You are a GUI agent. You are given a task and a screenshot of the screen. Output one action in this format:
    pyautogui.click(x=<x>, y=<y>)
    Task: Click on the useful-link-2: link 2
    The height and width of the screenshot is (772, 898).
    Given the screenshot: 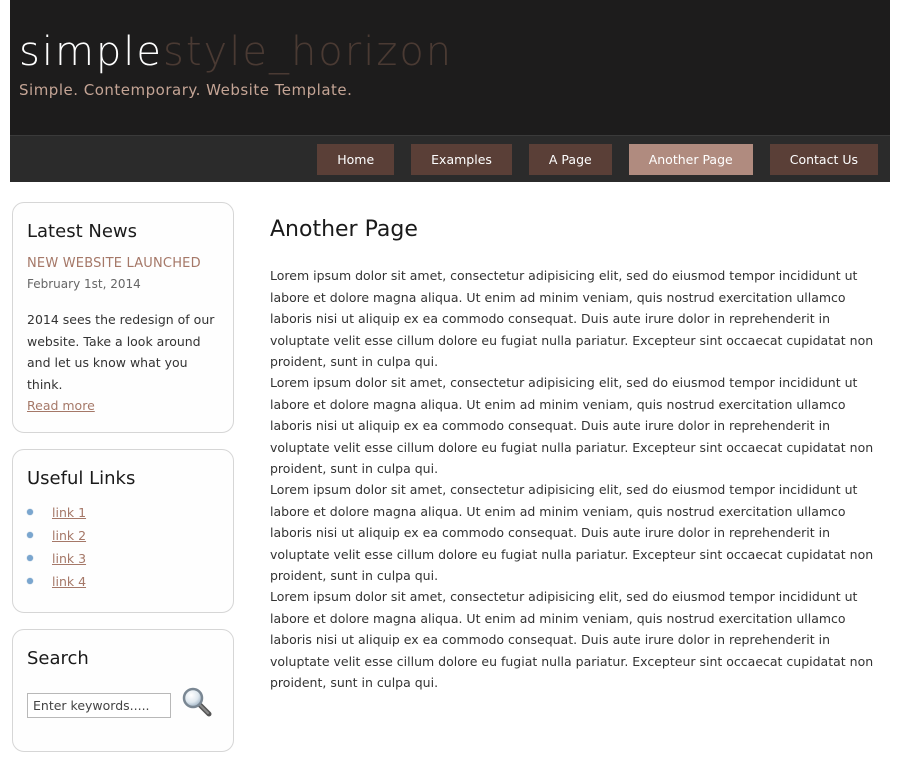 What is the action you would take?
    pyautogui.click(x=69, y=535)
    